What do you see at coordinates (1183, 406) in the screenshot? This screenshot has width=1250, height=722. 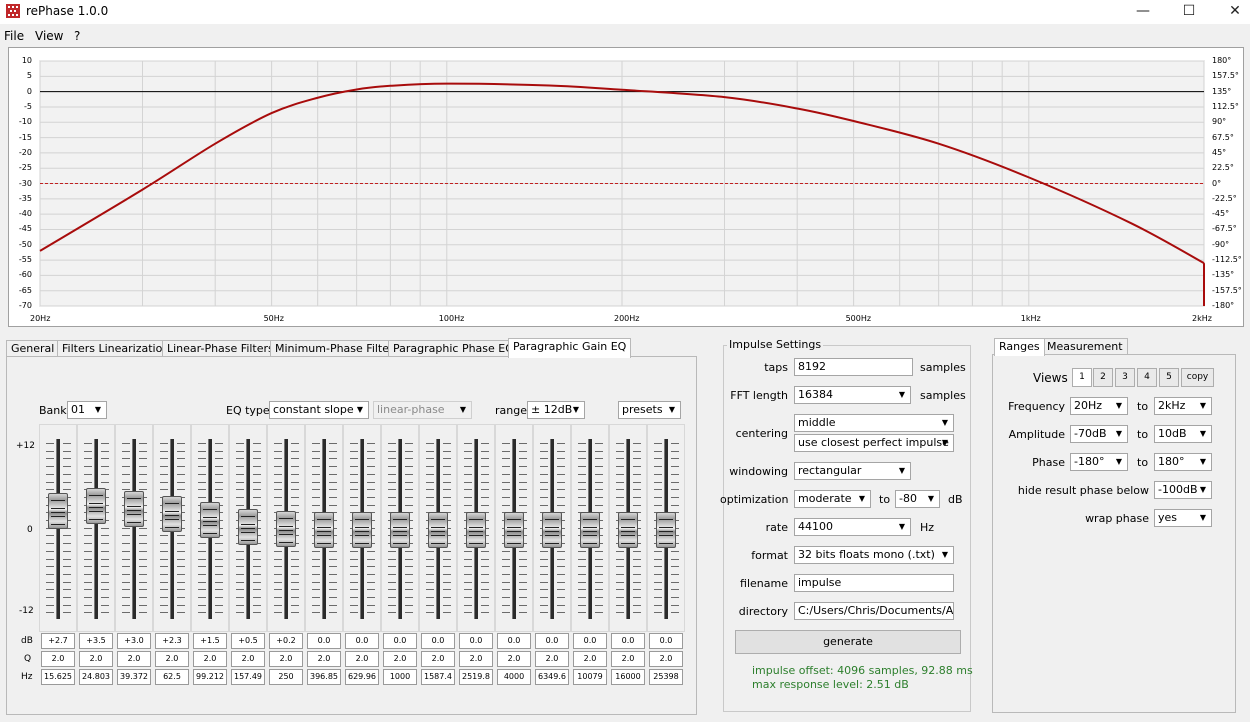 I see `frequency-to-select: 2kHz ▼` at bounding box center [1183, 406].